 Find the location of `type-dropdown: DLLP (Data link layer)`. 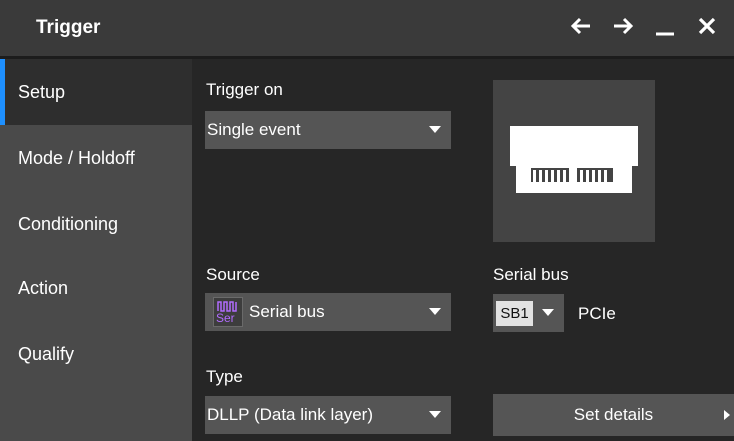

type-dropdown: DLLP (Data link layer) is located at coordinates (328, 415).